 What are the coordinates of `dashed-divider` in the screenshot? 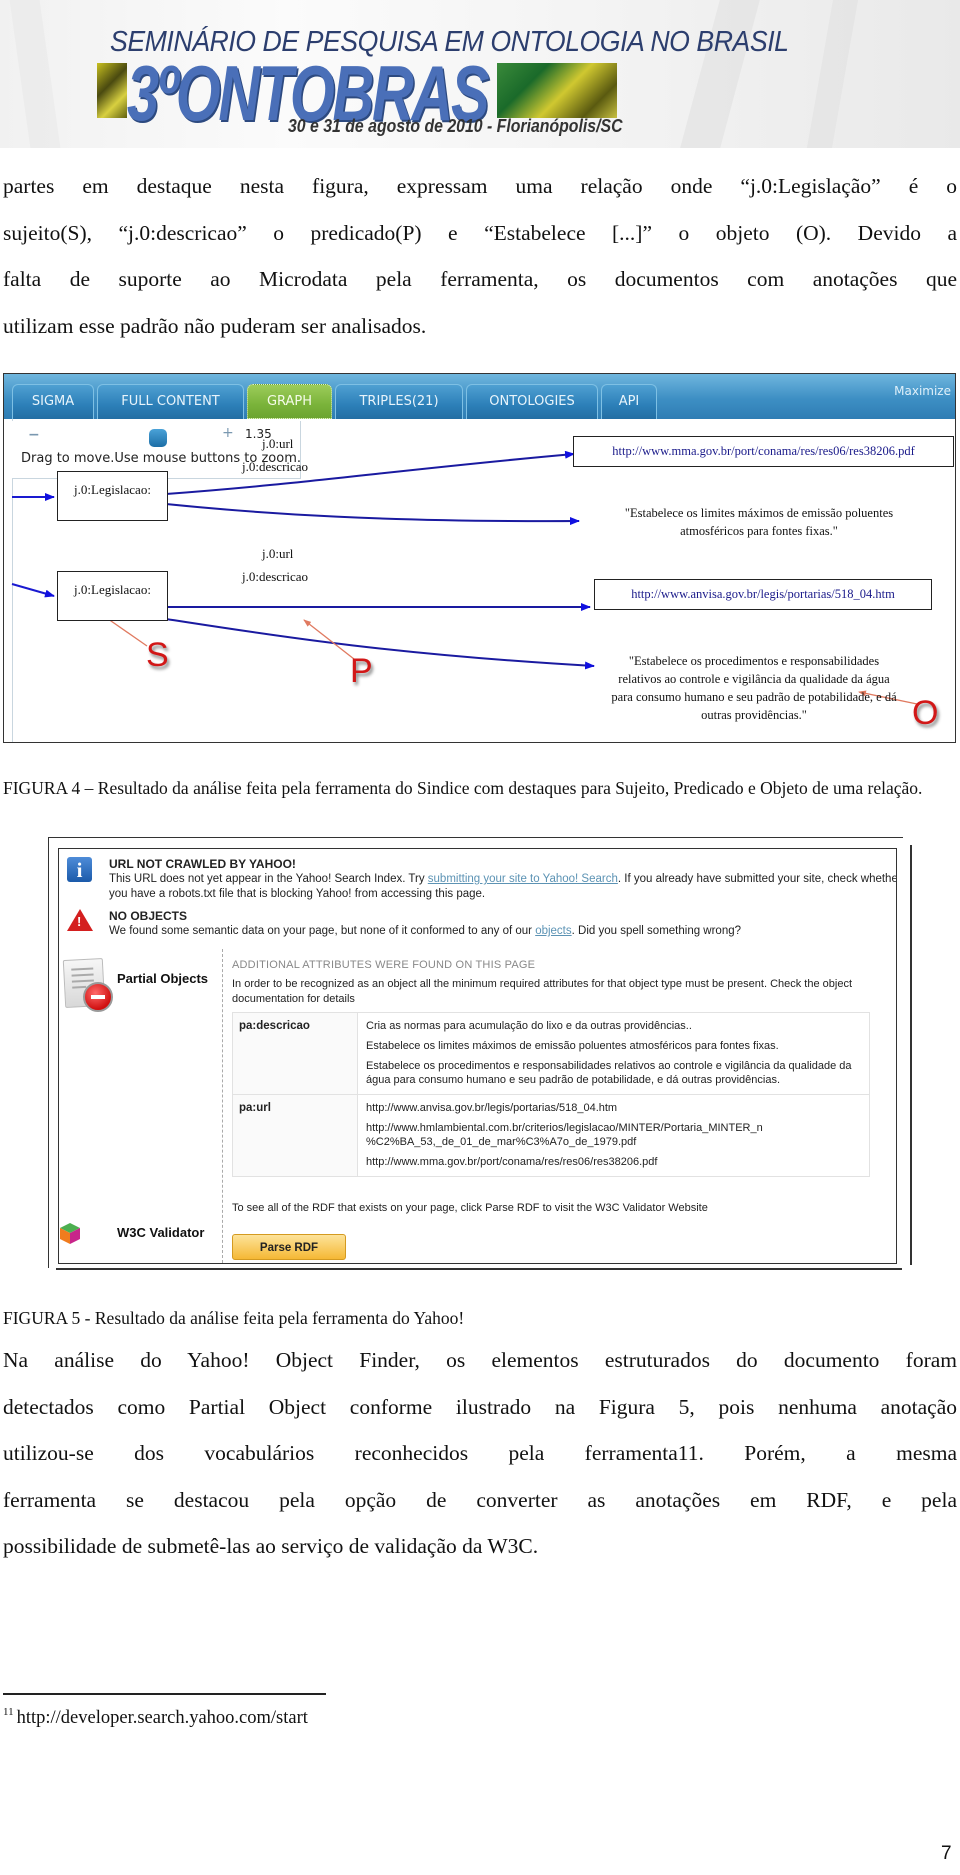 It's located at (222, 1106).